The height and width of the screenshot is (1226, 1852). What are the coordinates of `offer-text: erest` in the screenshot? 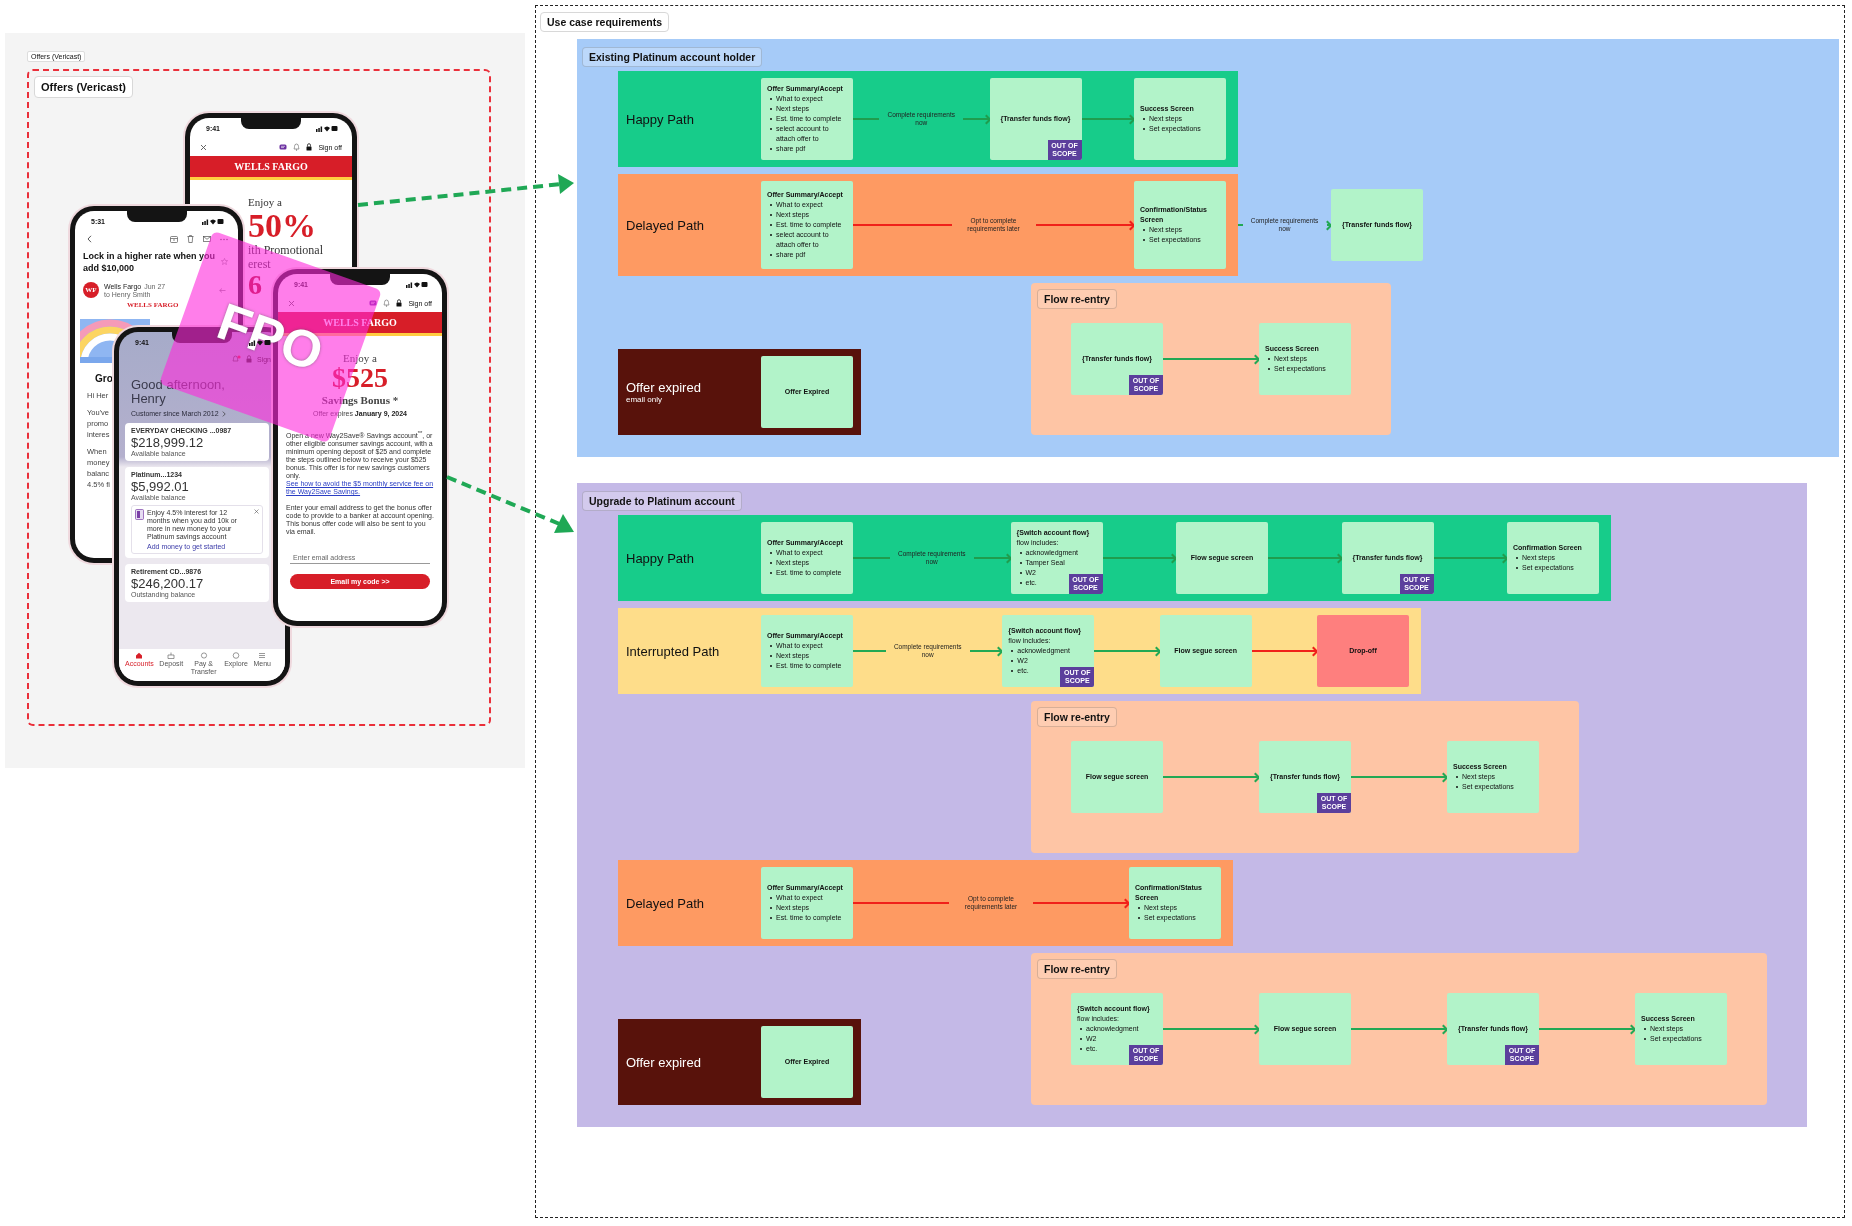 It's located at (259, 264).